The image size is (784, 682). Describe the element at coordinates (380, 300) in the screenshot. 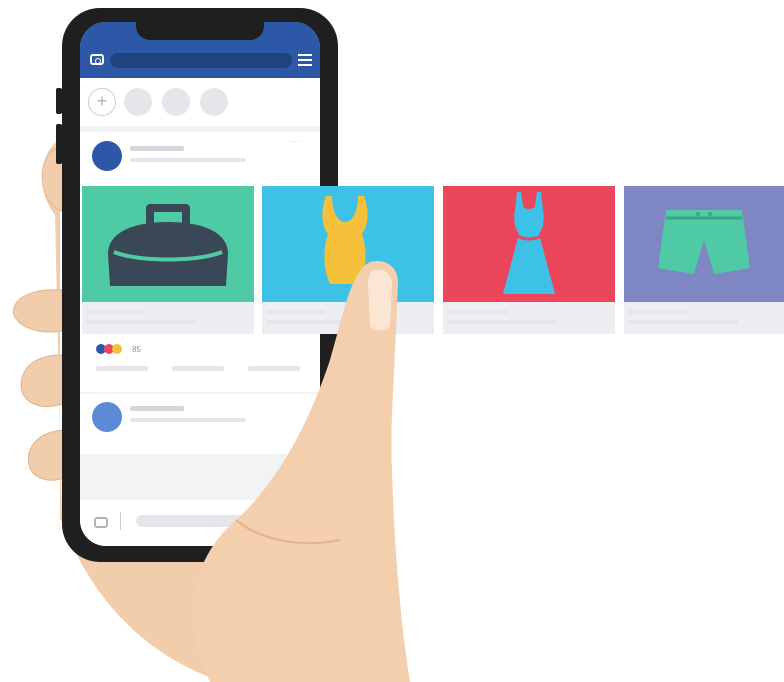

I see `thumb-nail` at that location.